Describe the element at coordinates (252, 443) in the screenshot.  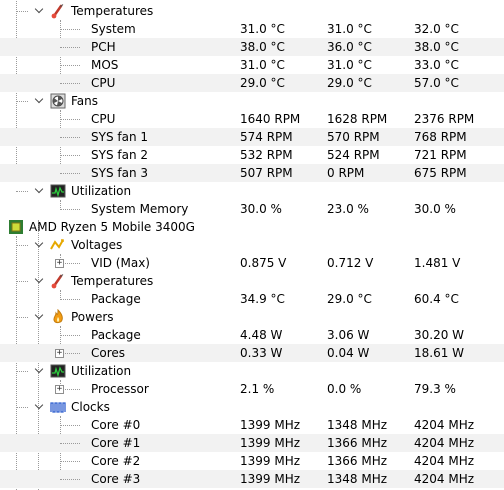
I see `sensor-row-core-1: Core #1 1399 MHz 1366 MHz 4204 MHz` at that location.